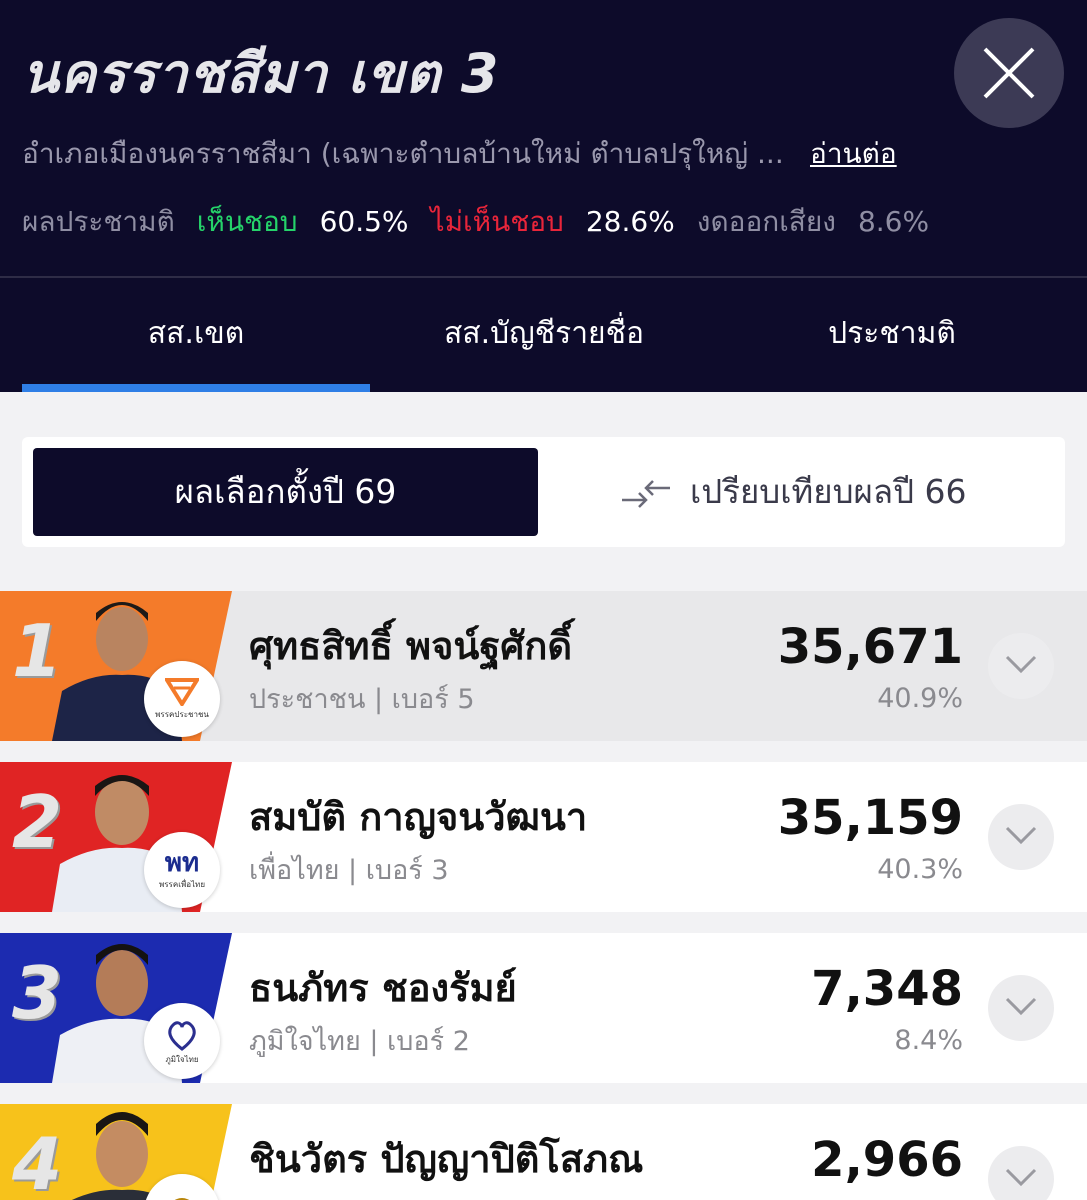  Describe the element at coordinates (418, 817) in the screenshot. I see `candidate-name: สมบัติ กาญจนวัฒนา` at that location.